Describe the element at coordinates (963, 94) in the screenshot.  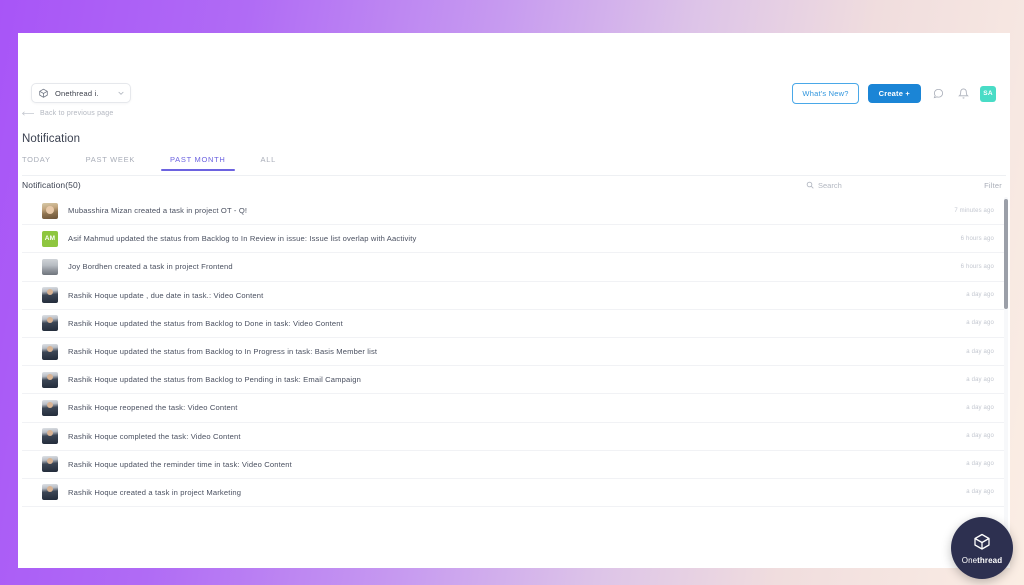
I see `bell-icon` at that location.